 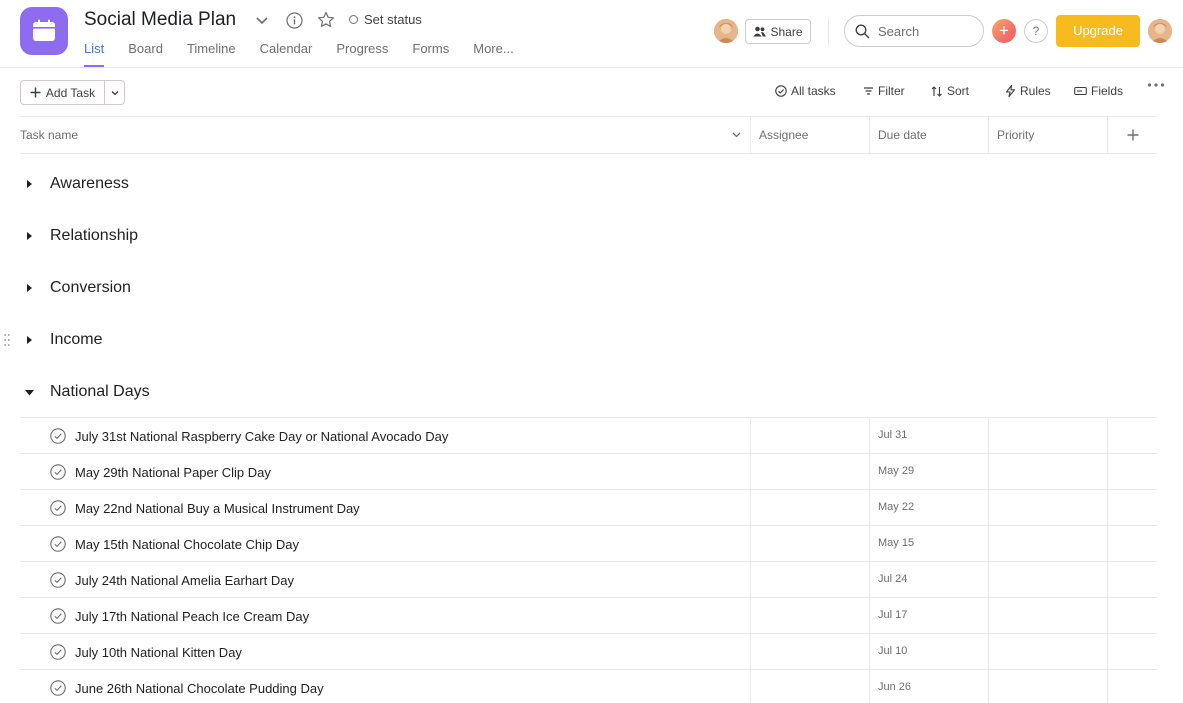 I want to click on section-conversion: Conversion, so click(x=588, y=288).